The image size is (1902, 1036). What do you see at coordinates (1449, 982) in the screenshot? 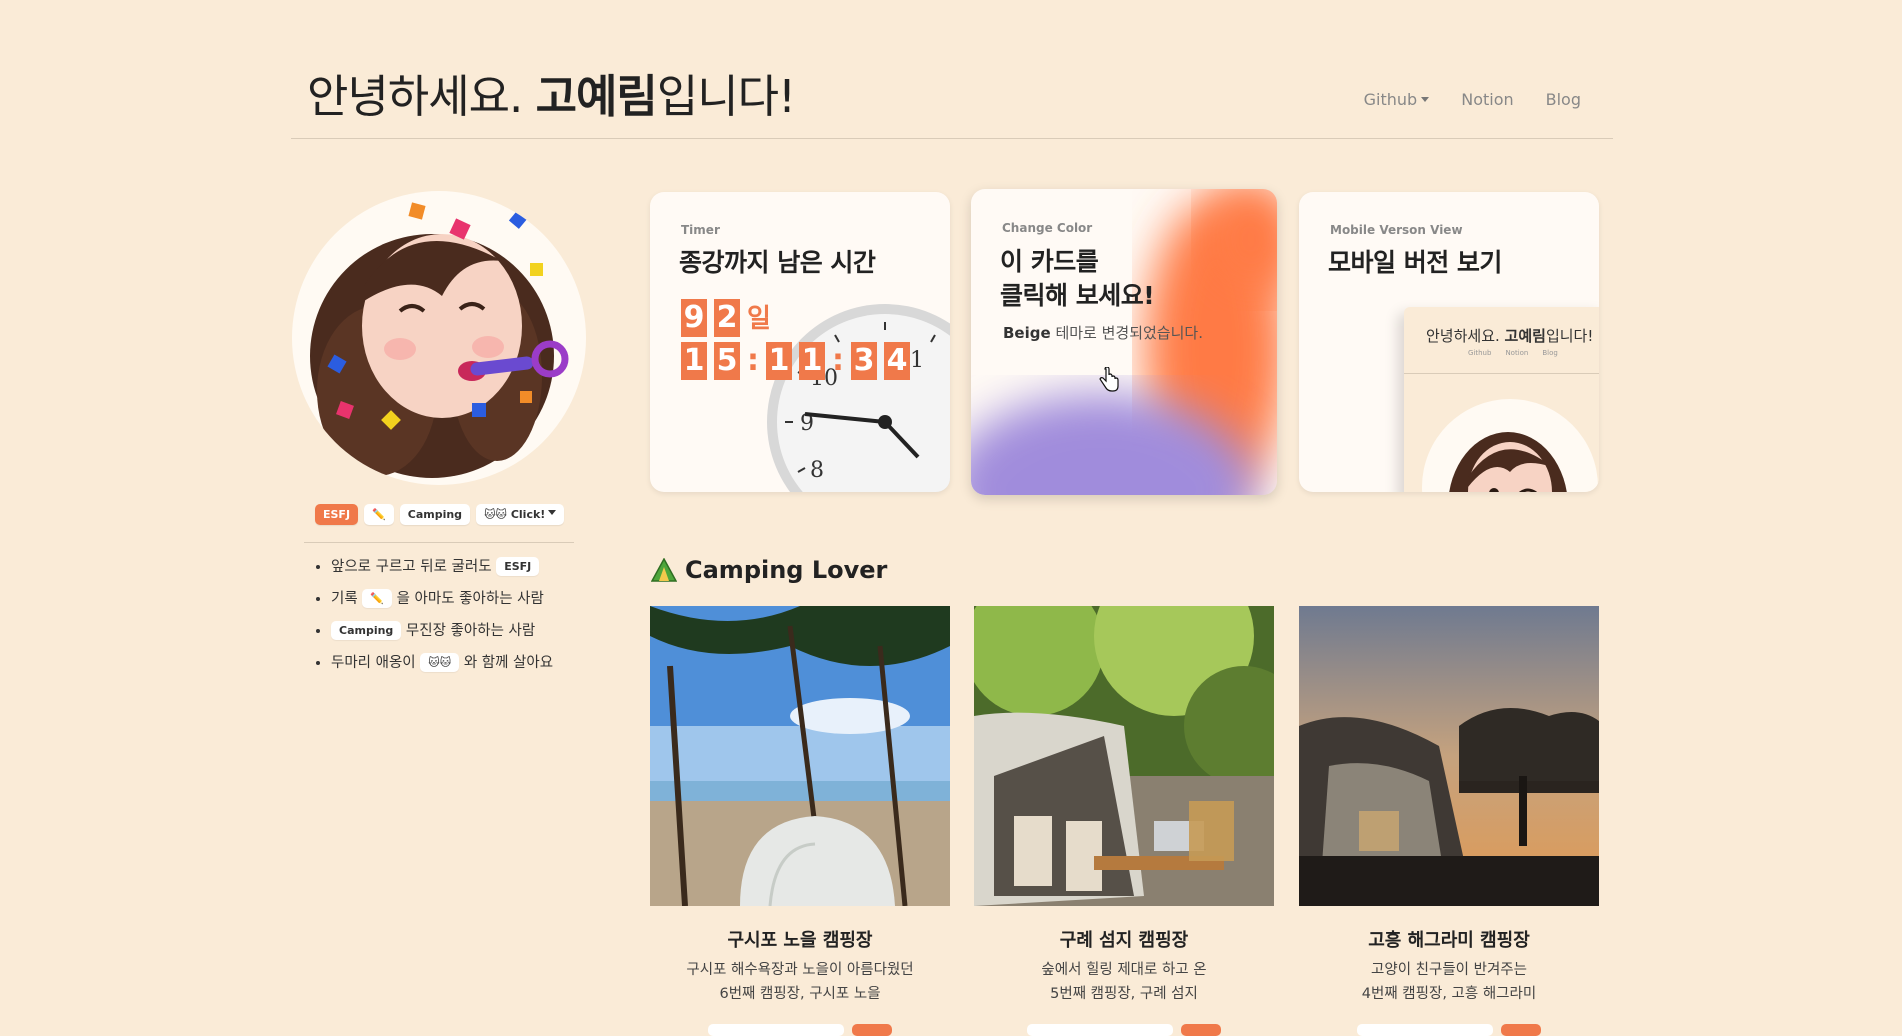
I see `place-description: 고양이 친구들이 반겨주는 4번째 캠핑장, 고흥 해그라미` at bounding box center [1449, 982].